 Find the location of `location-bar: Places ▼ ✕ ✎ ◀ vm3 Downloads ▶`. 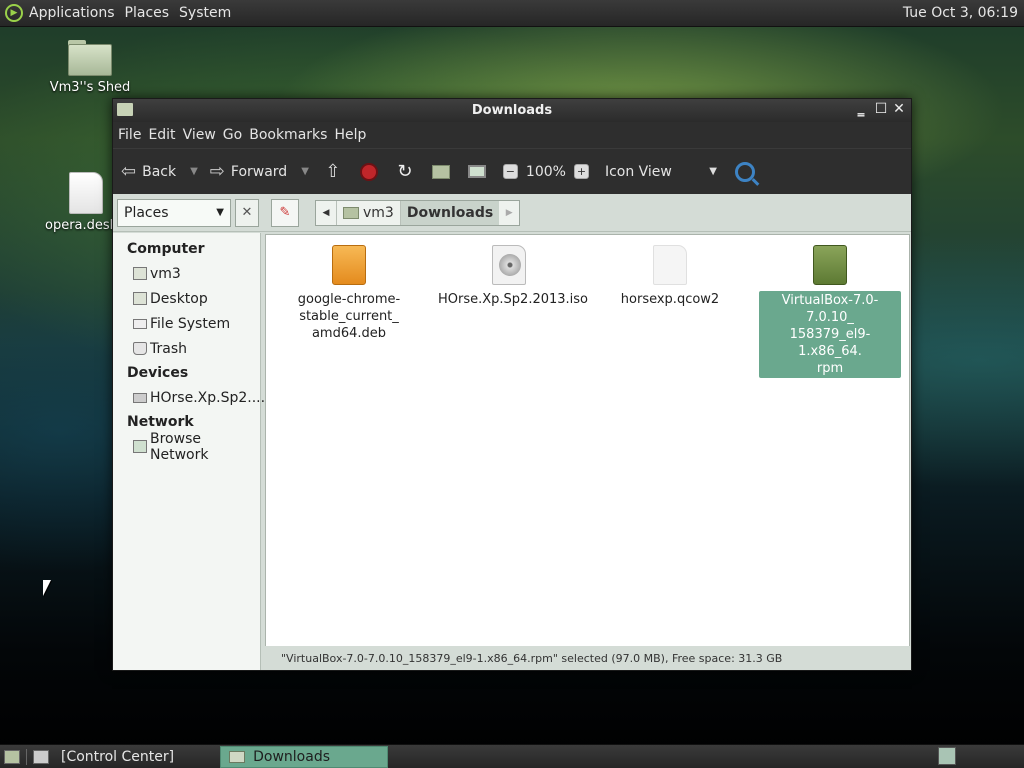

location-bar: Places ▼ ✕ ✎ ◀ vm3 Downloads ▶ is located at coordinates (512, 213).